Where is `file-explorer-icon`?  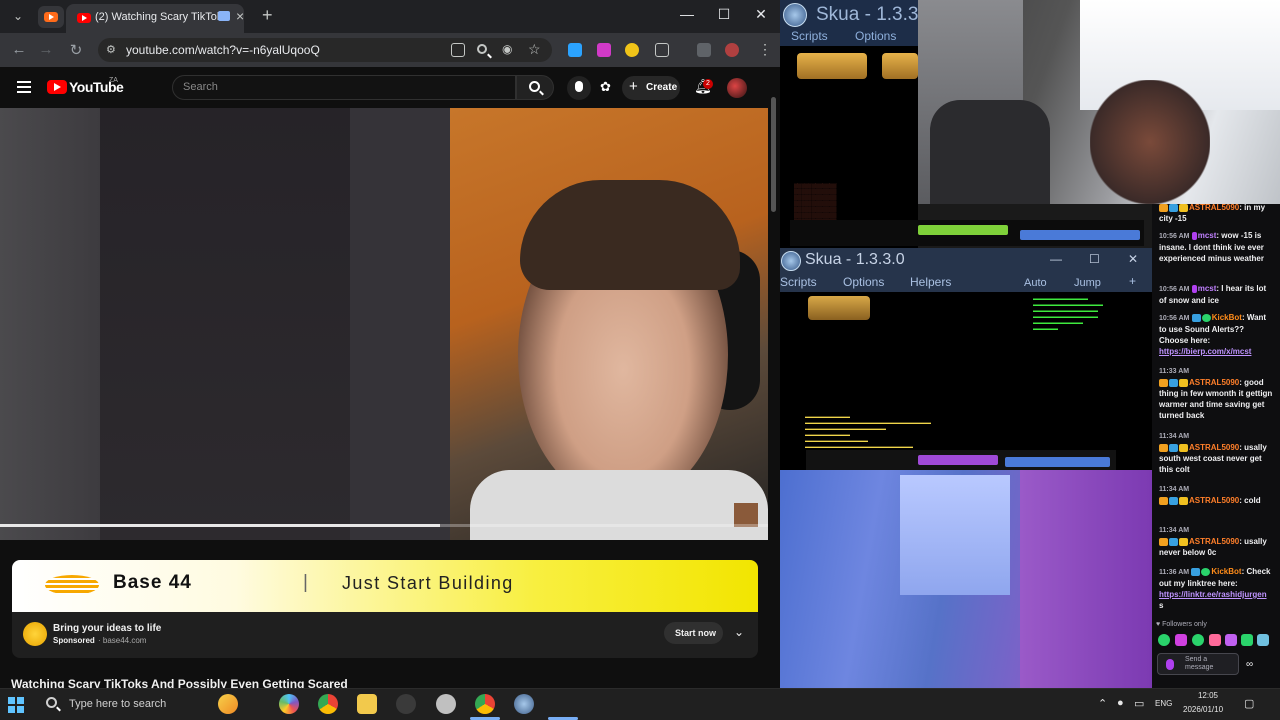 file-explorer-icon is located at coordinates (367, 704).